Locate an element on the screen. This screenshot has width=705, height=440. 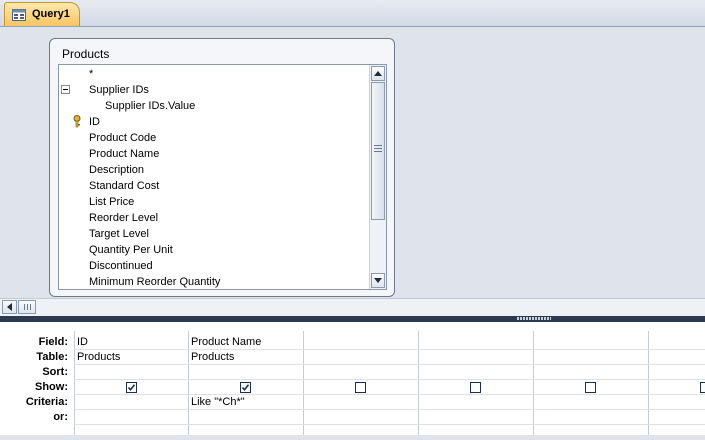
scroll-up-button is located at coordinates (378, 73).